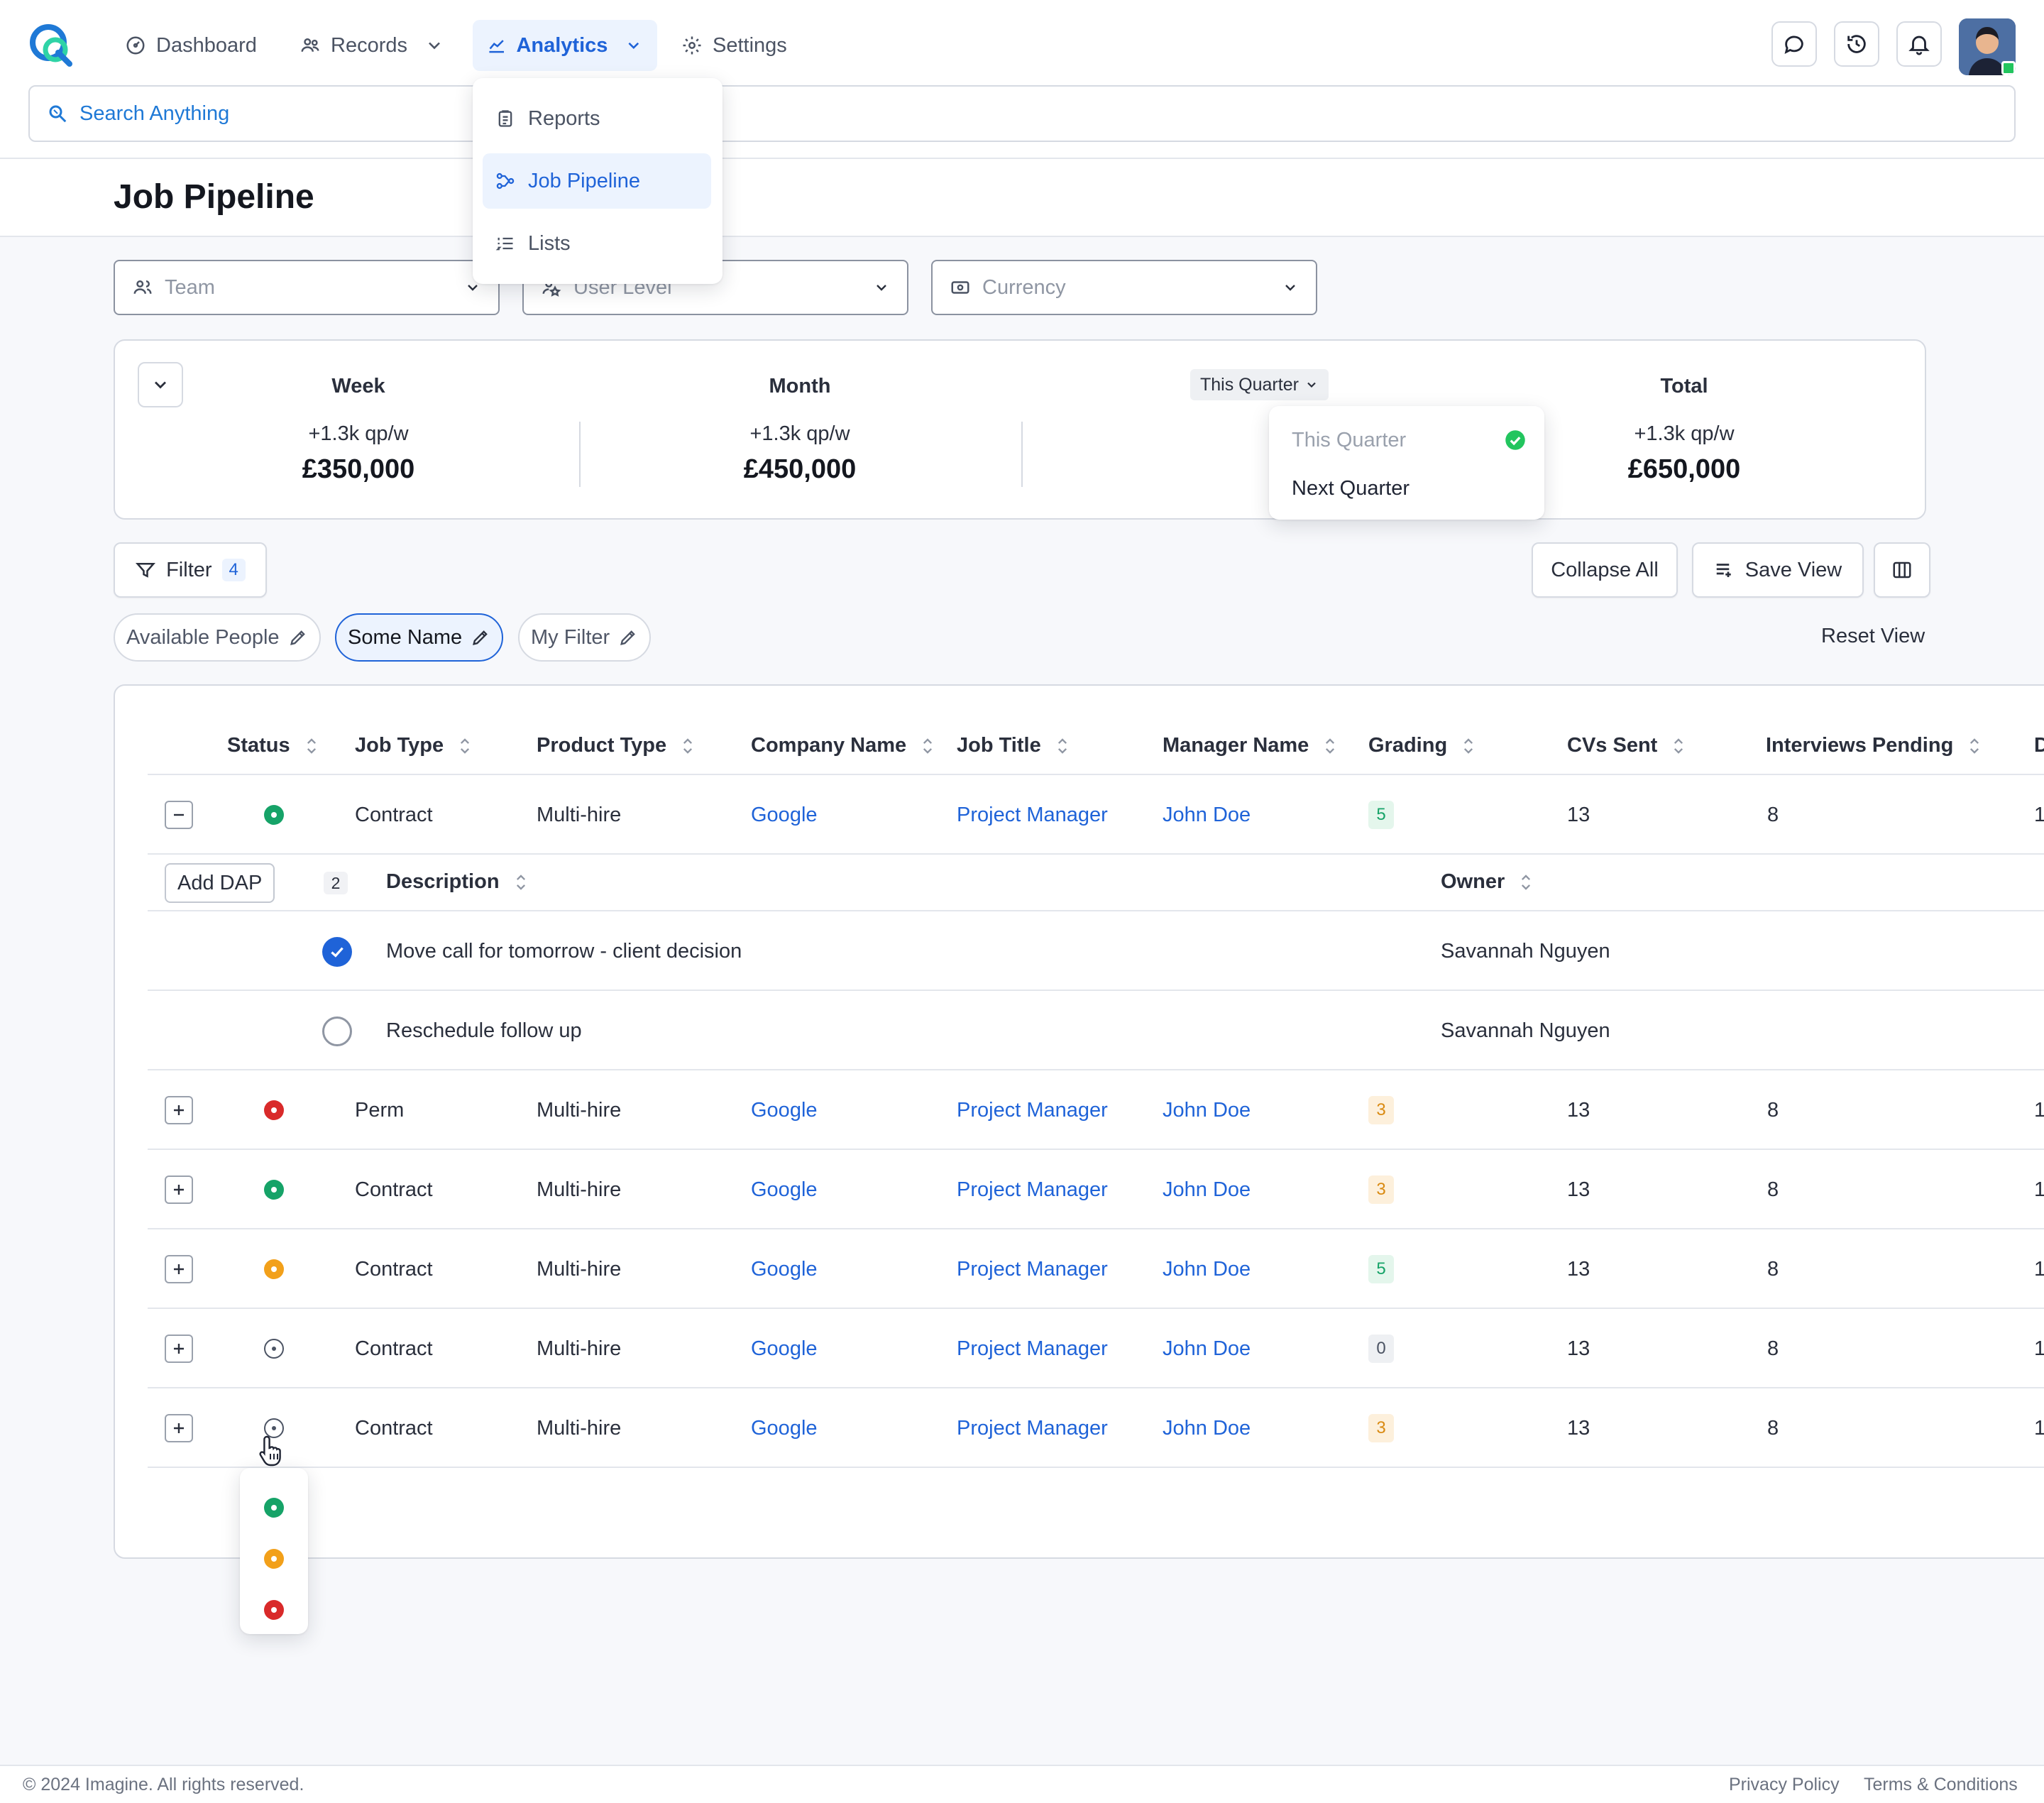 Image resolution: width=2044 pixels, height=1803 pixels. What do you see at coordinates (371, 46) in the screenshot?
I see `nav-records: Records` at bounding box center [371, 46].